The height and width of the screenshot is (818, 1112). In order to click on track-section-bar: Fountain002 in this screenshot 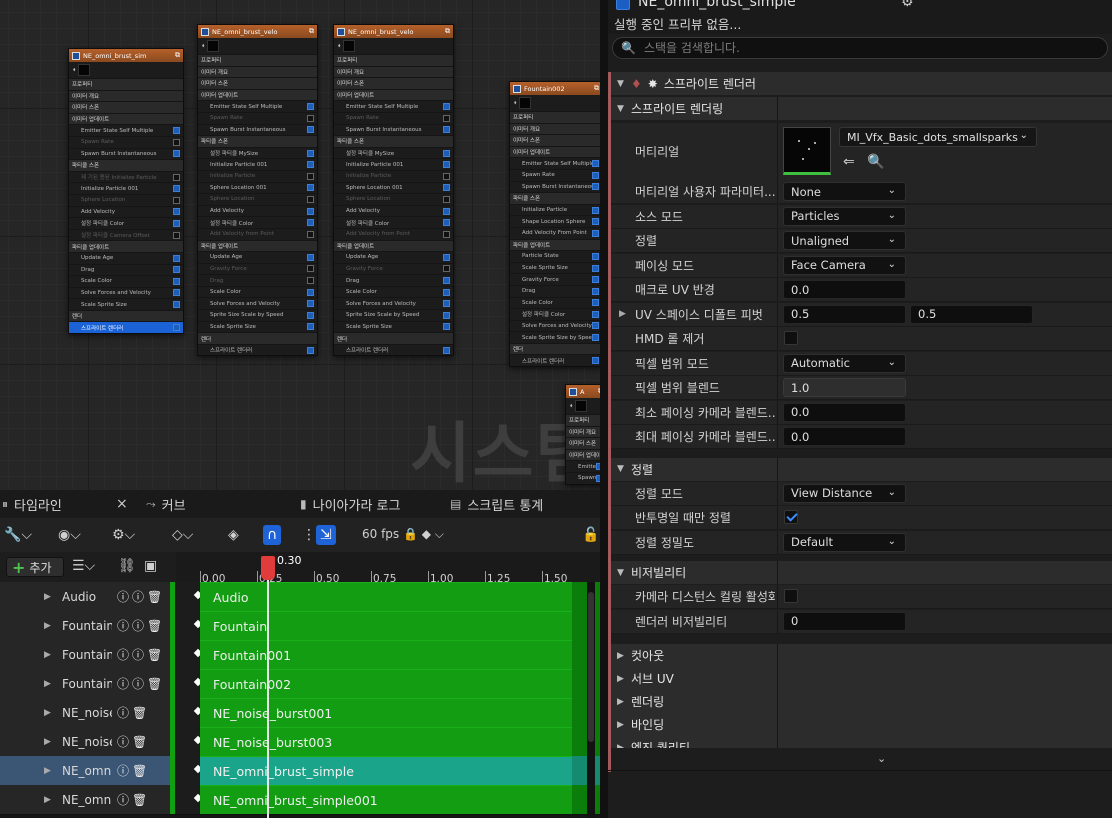, I will do `click(386, 683)`.